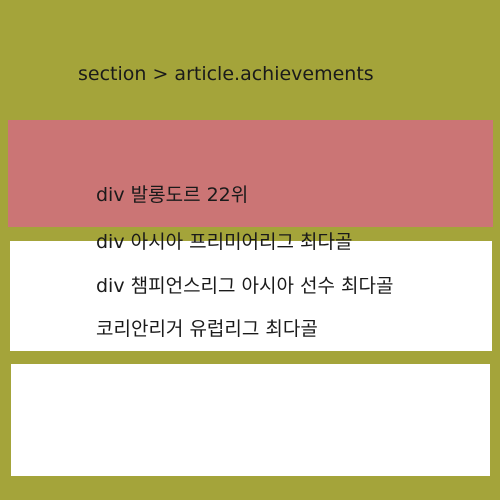 This screenshot has height=500, width=500. Describe the element at coordinates (224, 242) in the screenshot. I see `achievement-item: div 아시아 프리미어리그 최다골` at that location.